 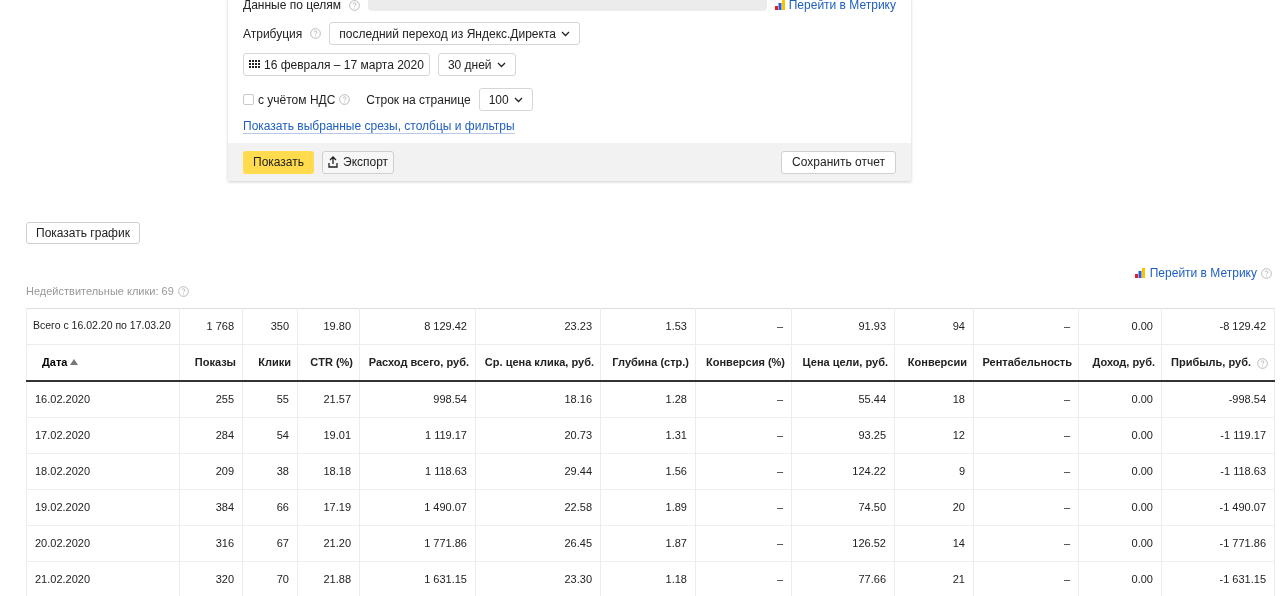 What do you see at coordinates (292, 5) in the screenshot?
I see `goals-label: Данные по целям` at bounding box center [292, 5].